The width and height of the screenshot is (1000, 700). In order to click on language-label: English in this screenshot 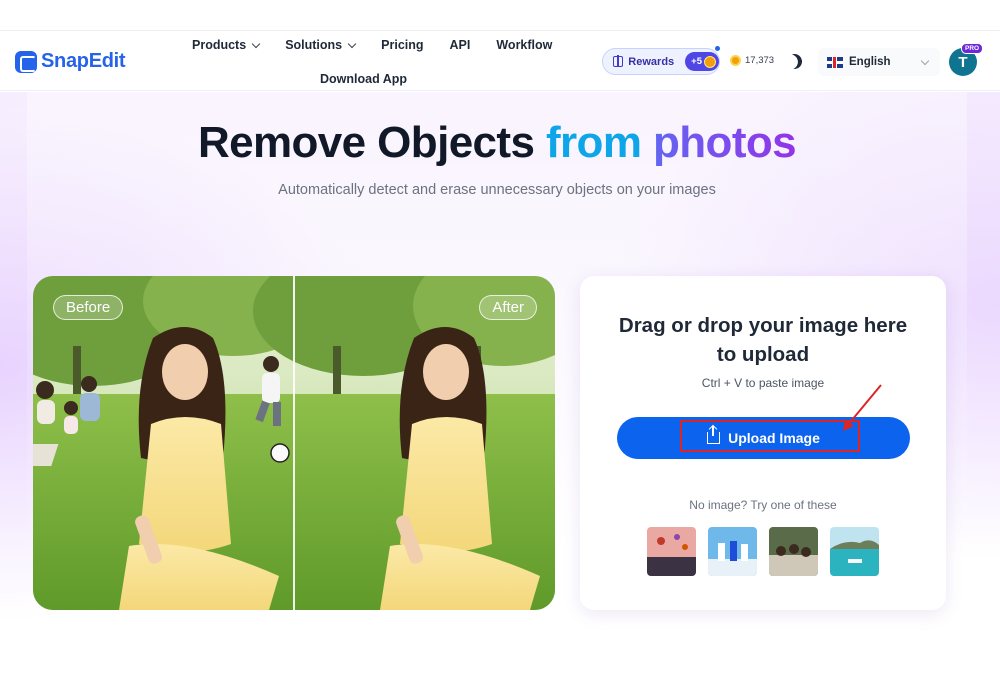, I will do `click(870, 62)`.